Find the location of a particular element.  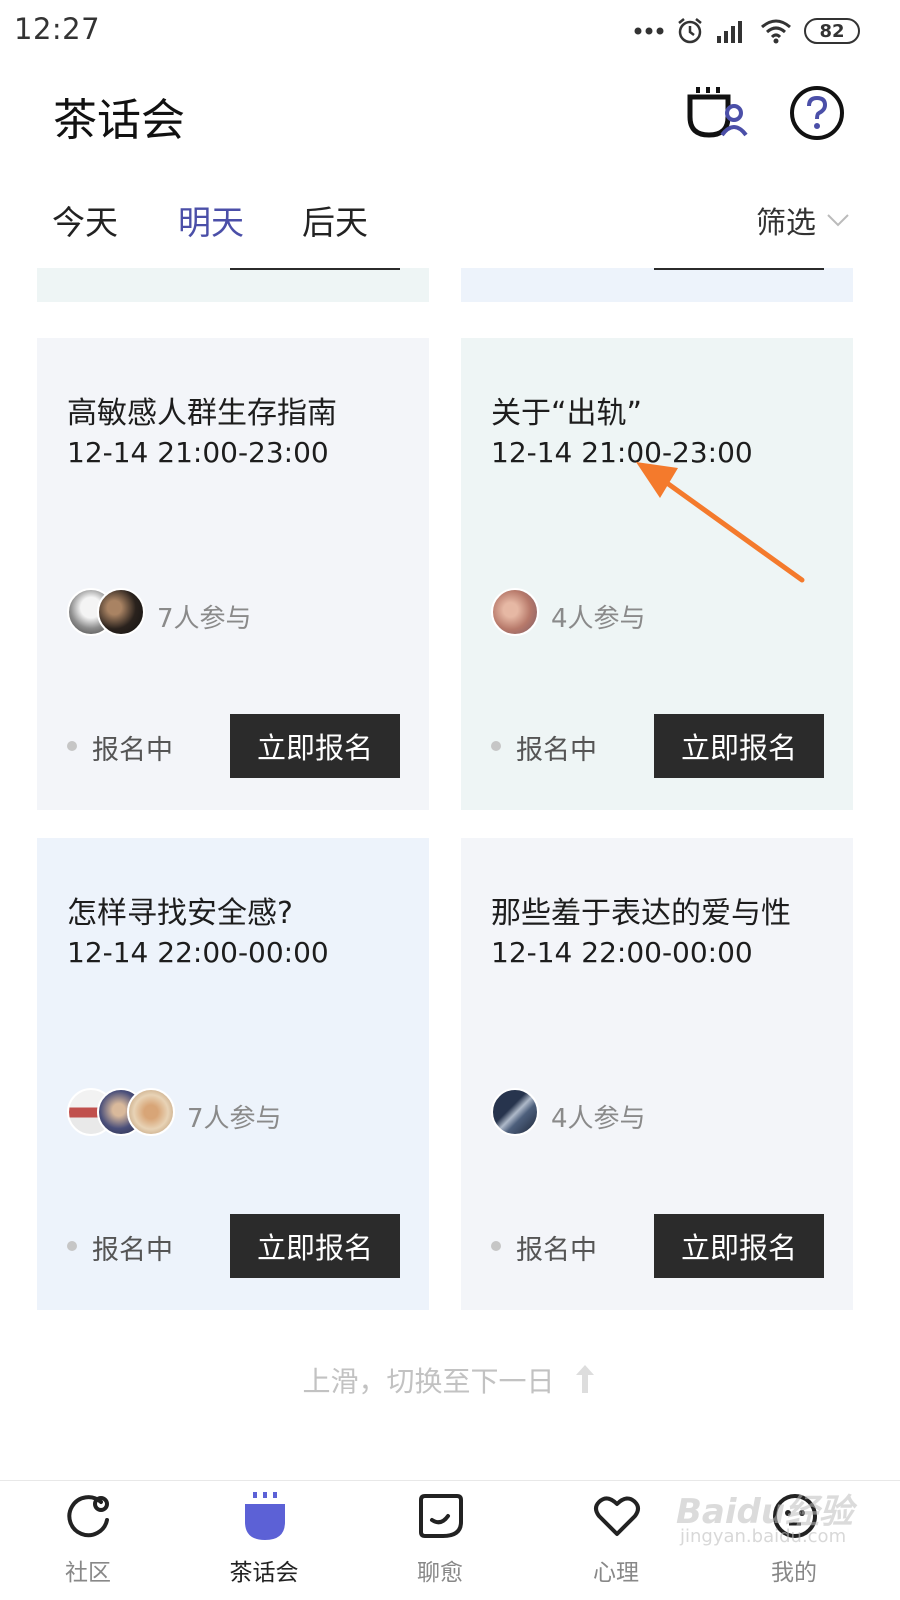

nav-tea-party: 茶话会 is located at coordinates (264, 1540).